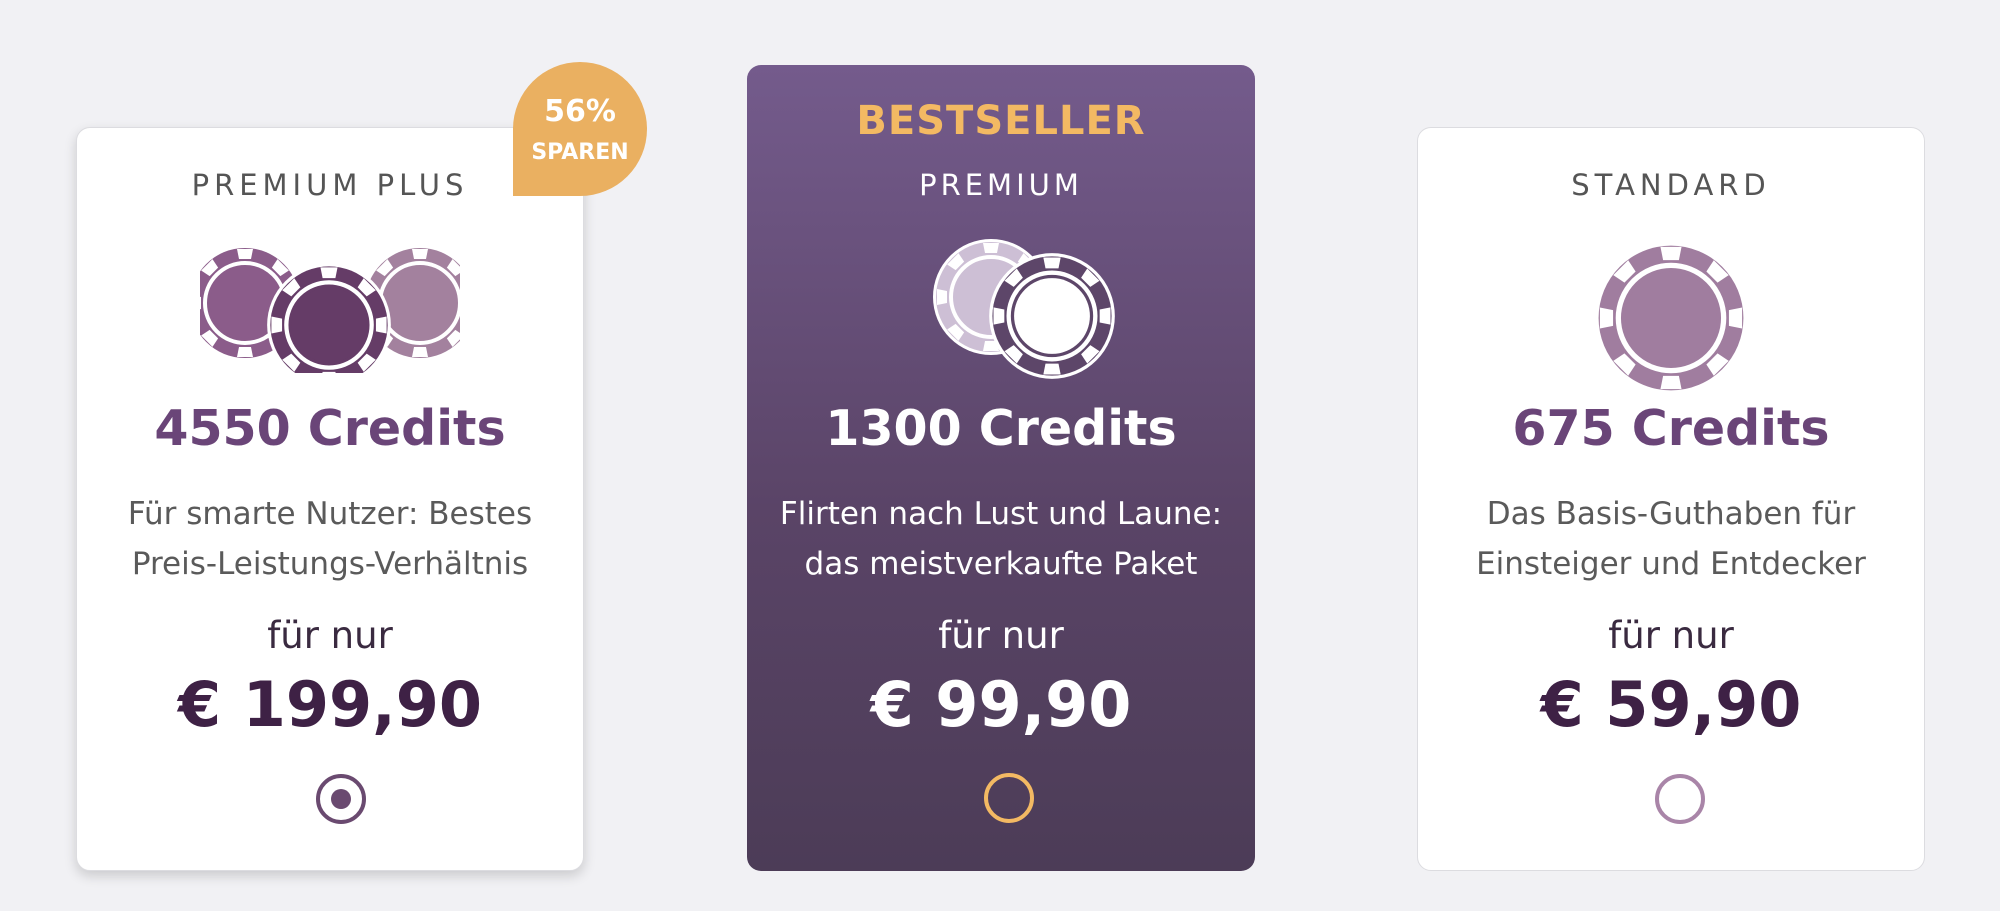 The width and height of the screenshot is (2000, 911). Describe the element at coordinates (1001, 428) in the screenshot. I see `package-credits: 1300 Credits` at that location.